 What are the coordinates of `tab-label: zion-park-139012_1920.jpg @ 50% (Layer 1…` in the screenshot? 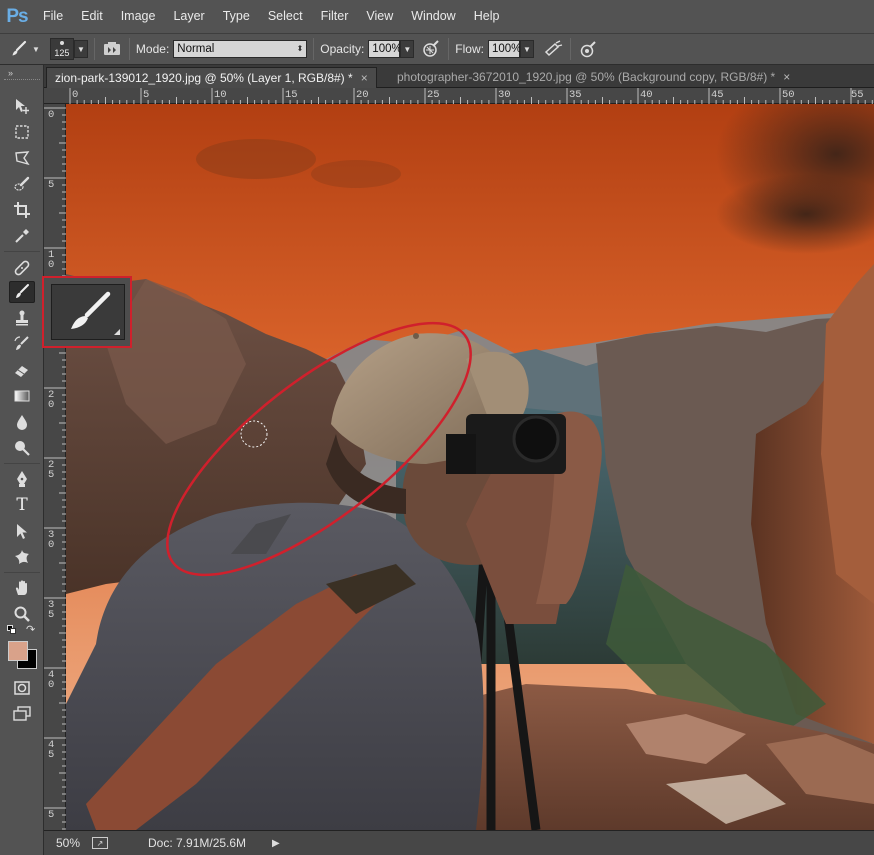 It's located at (204, 78).